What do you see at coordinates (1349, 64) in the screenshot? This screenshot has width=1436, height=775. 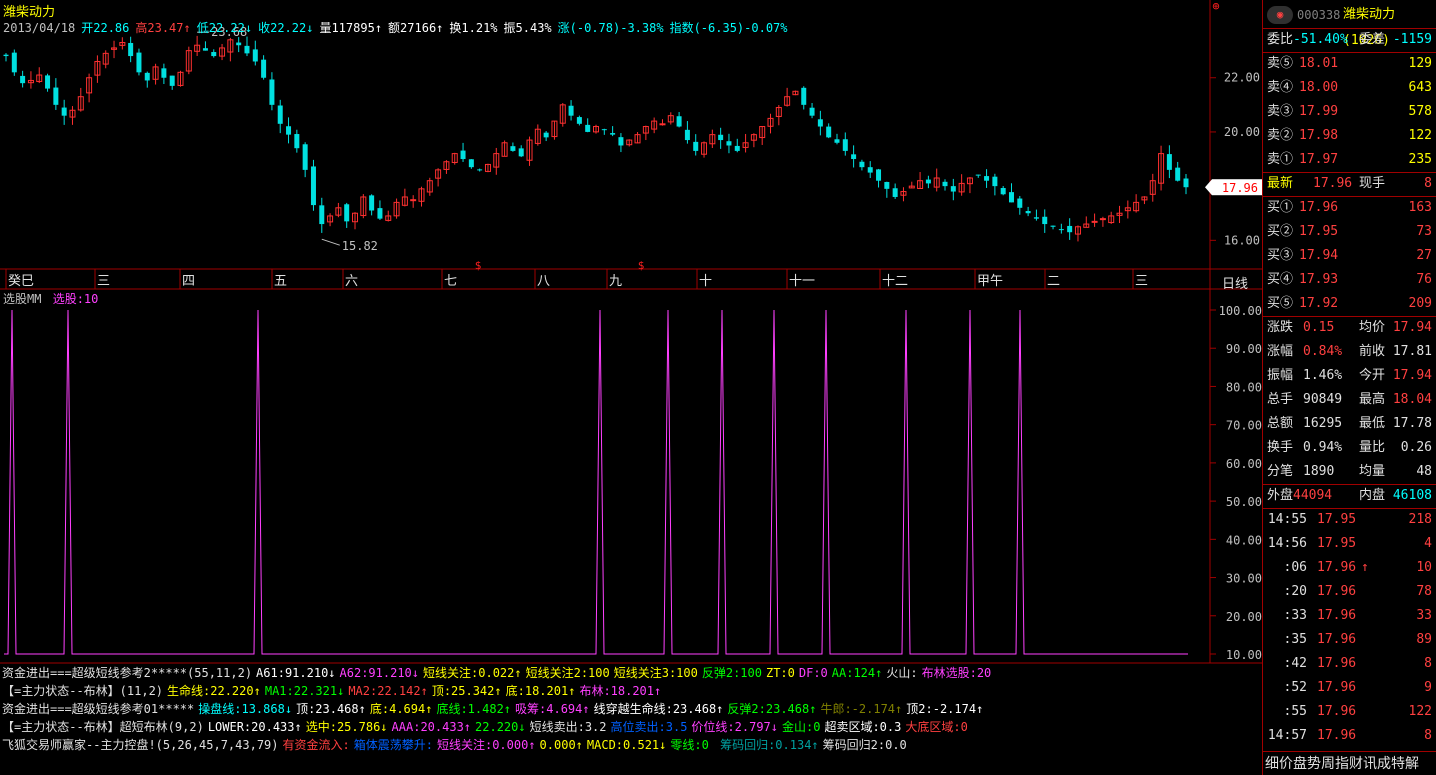 I see `sell-order-row: 卖⑤ 18.01 129` at bounding box center [1349, 64].